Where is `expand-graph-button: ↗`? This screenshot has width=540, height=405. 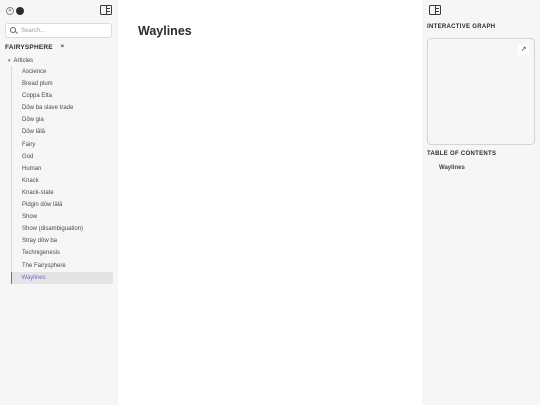
expand-graph-button: ↗ is located at coordinates (523, 49).